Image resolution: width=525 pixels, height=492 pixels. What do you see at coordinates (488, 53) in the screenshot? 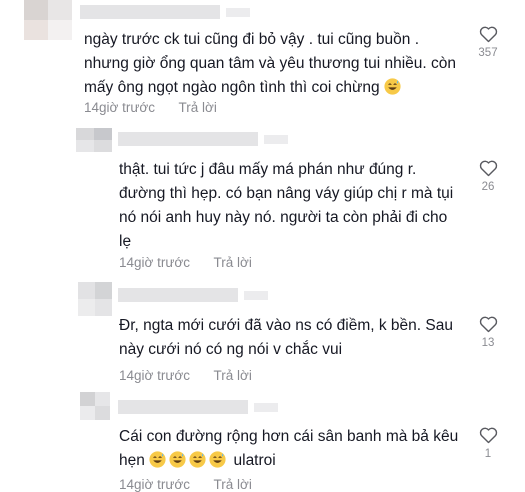
I see `like-count: 357` at bounding box center [488, 53].